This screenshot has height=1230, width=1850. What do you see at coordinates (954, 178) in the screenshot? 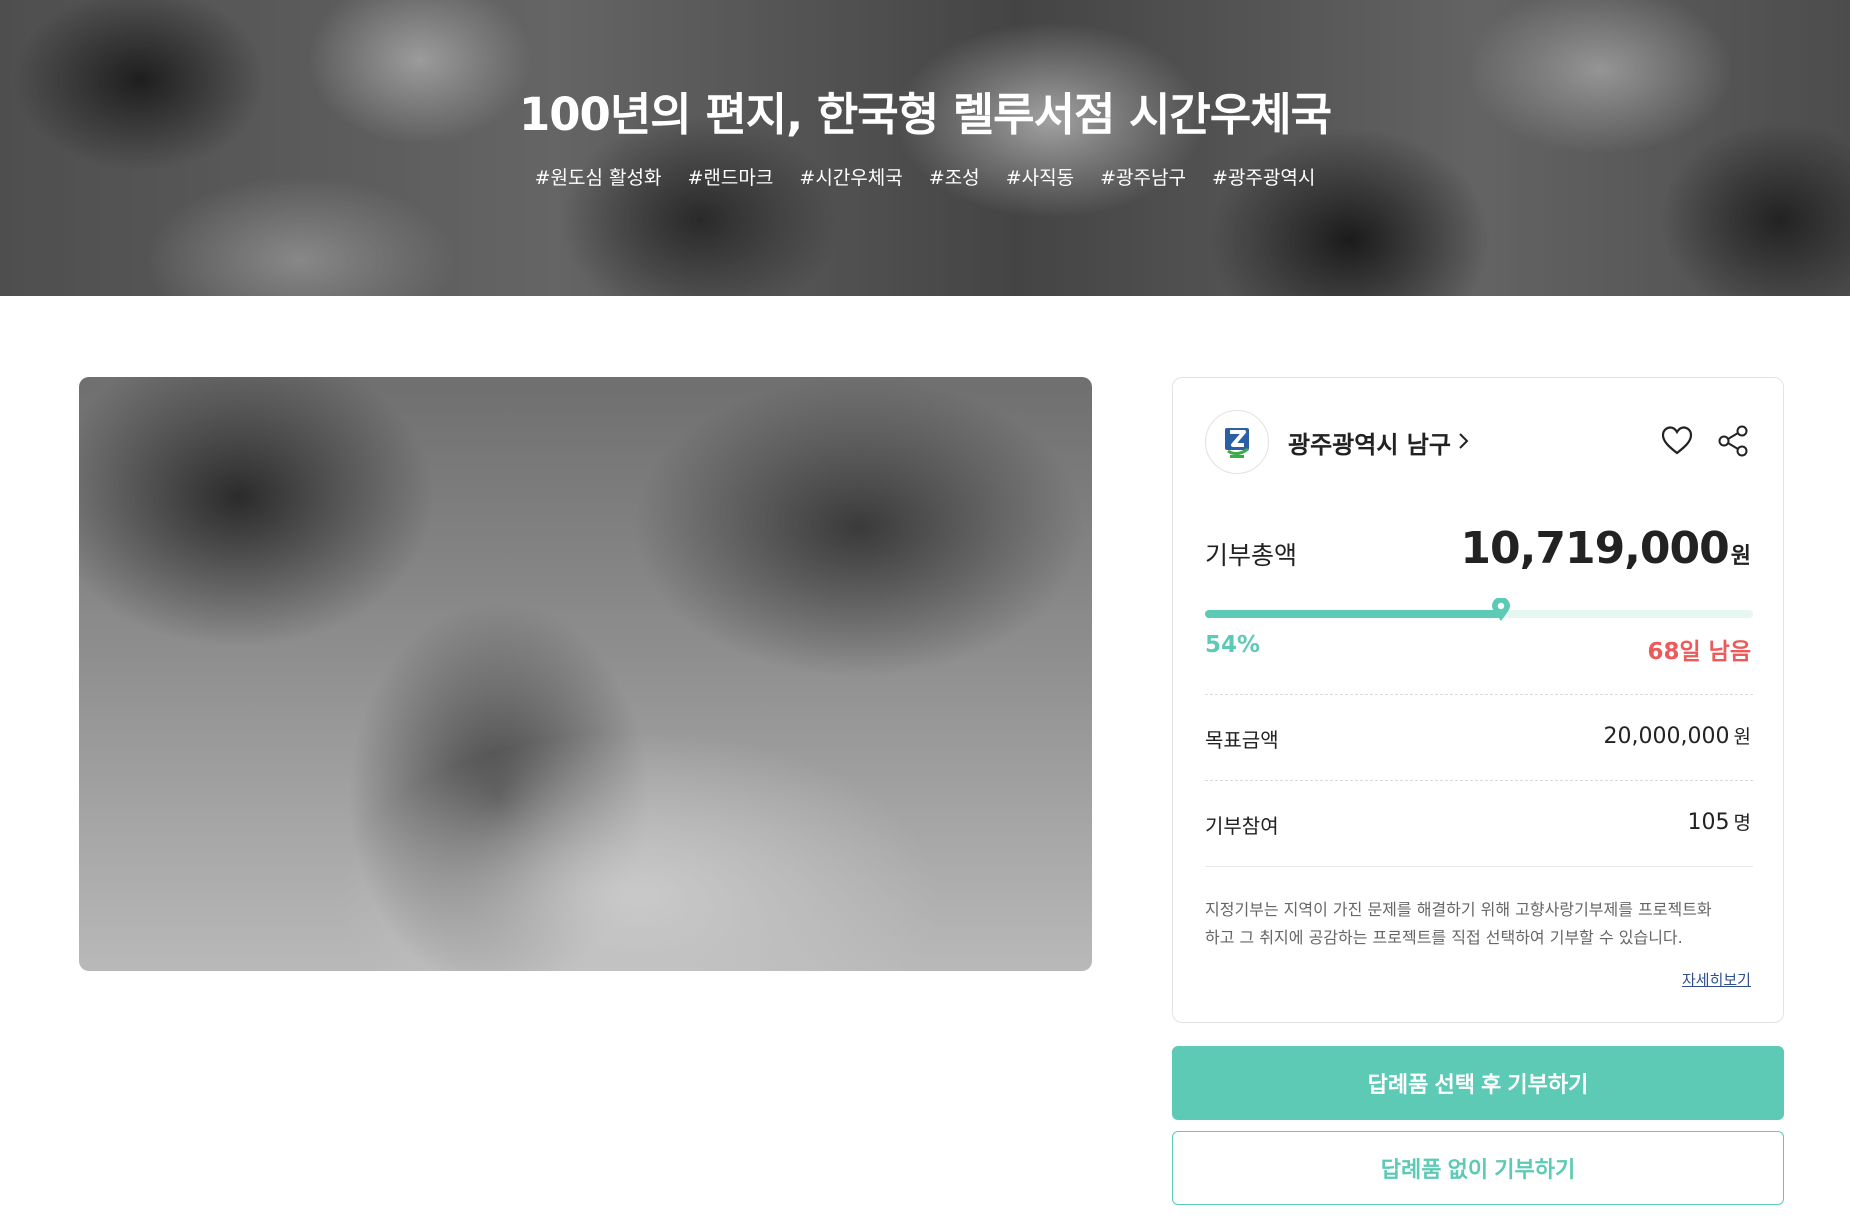
I see `tag-item: #조성` at bounding box center [954, 178].